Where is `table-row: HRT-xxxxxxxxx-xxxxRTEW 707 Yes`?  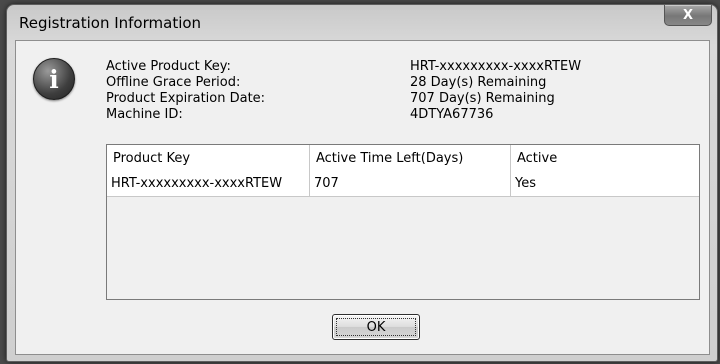
table-row: HRT-xxxxxxxxx-xxxxRTEW 707 Yes is located at coordinates (403, 184).